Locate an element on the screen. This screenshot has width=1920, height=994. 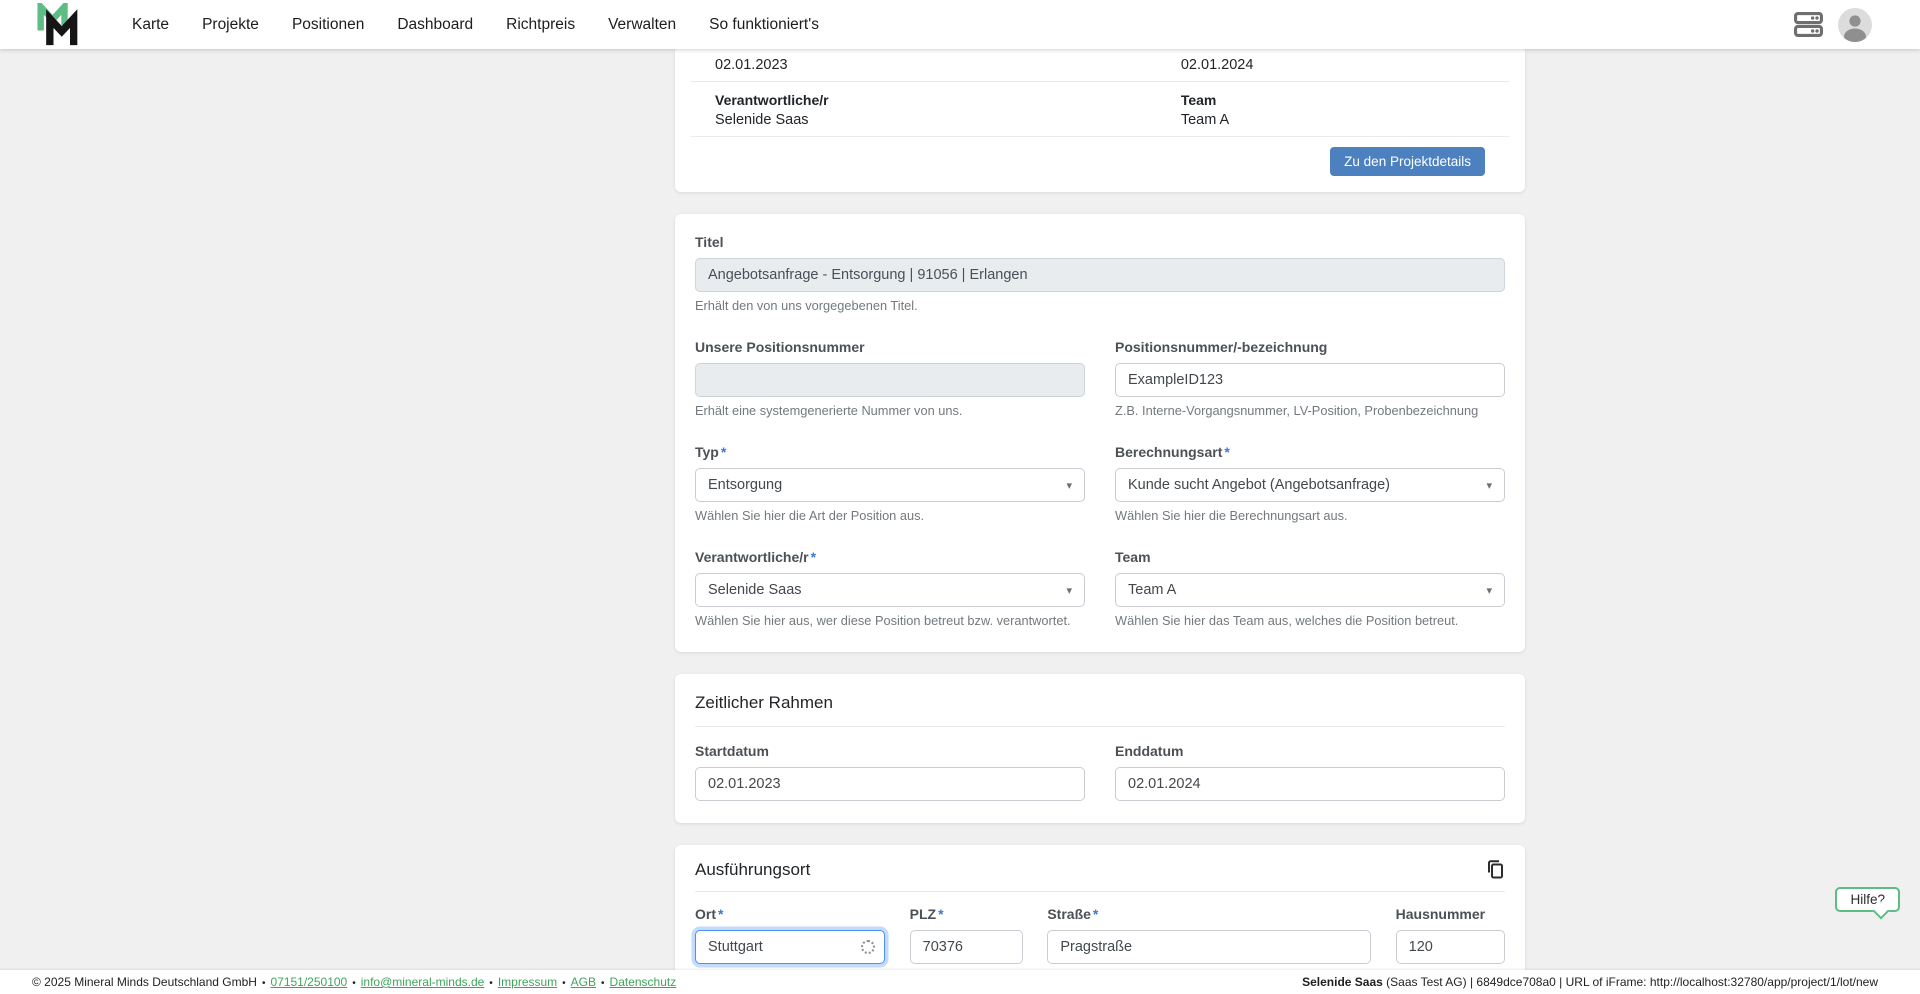
our-number-label: Unsere Positionsnummer is located at coordinates (780, 347).